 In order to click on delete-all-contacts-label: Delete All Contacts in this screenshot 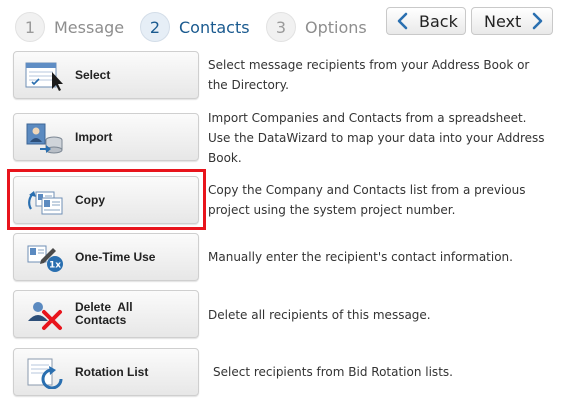, I will do `click(104, 314)`.